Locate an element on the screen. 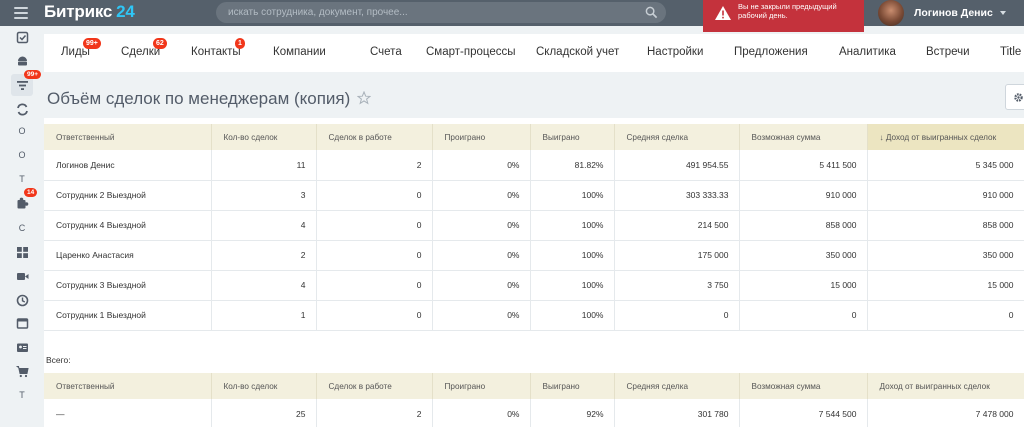  table-cell: 0 is located at coordinates (374, 255).